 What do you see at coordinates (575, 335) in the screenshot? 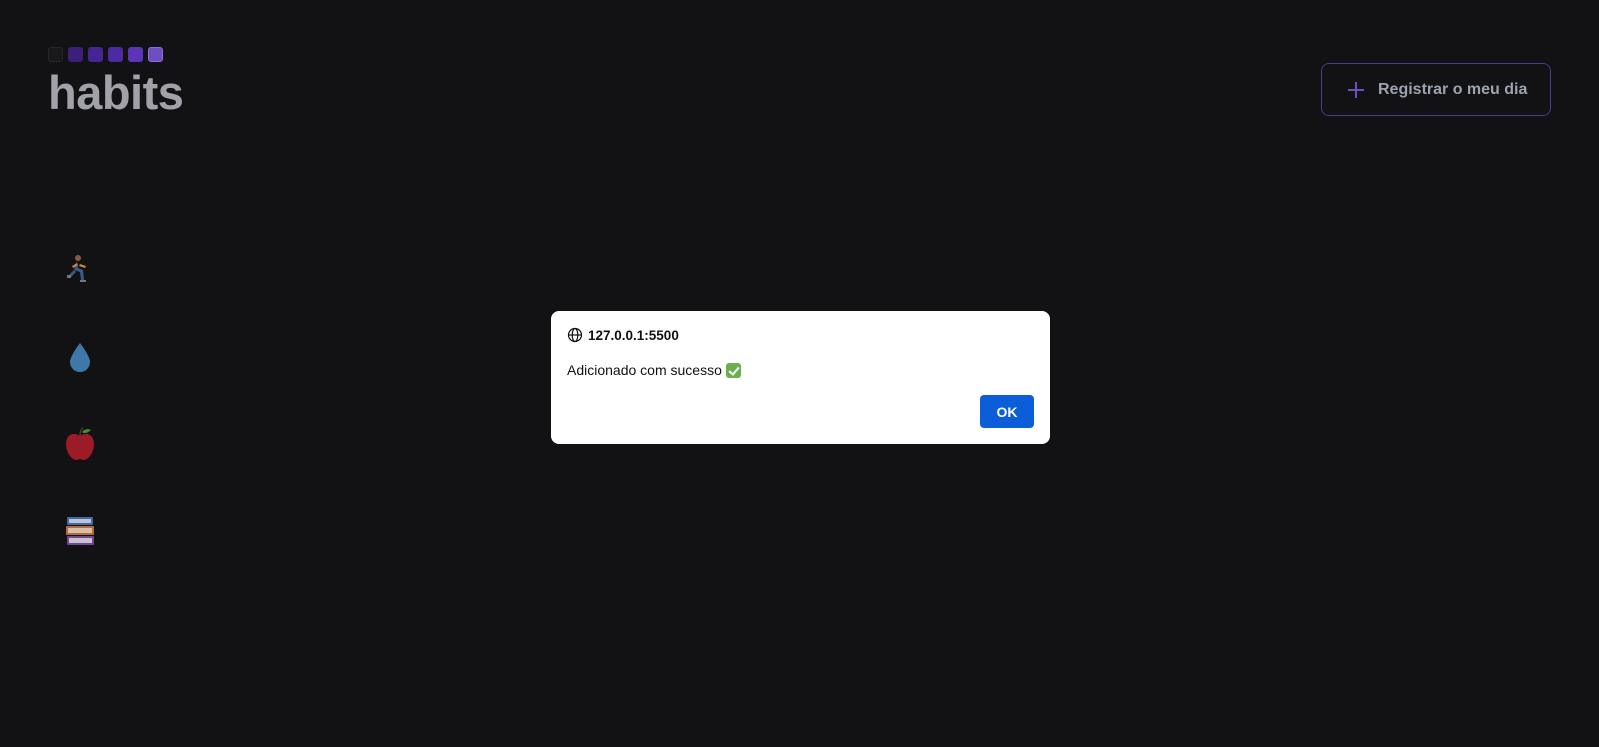
I see `globe-icon` at bounding box center [575, 335].